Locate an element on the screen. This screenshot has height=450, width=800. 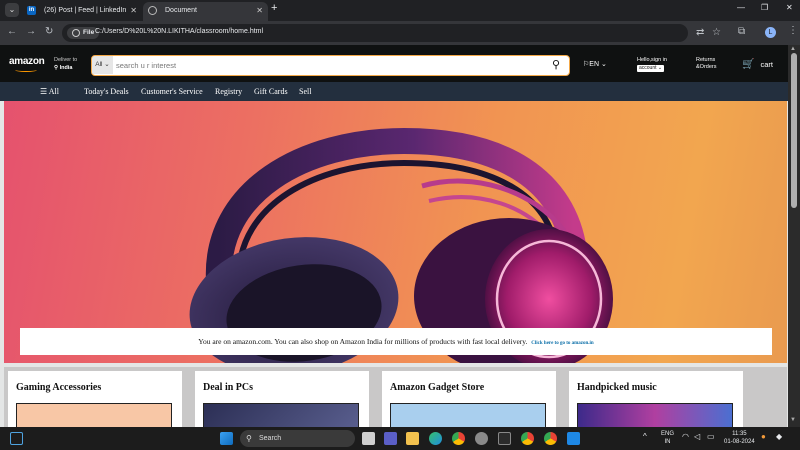
reload-icon: ↻ is located at coordinates (49, 31).